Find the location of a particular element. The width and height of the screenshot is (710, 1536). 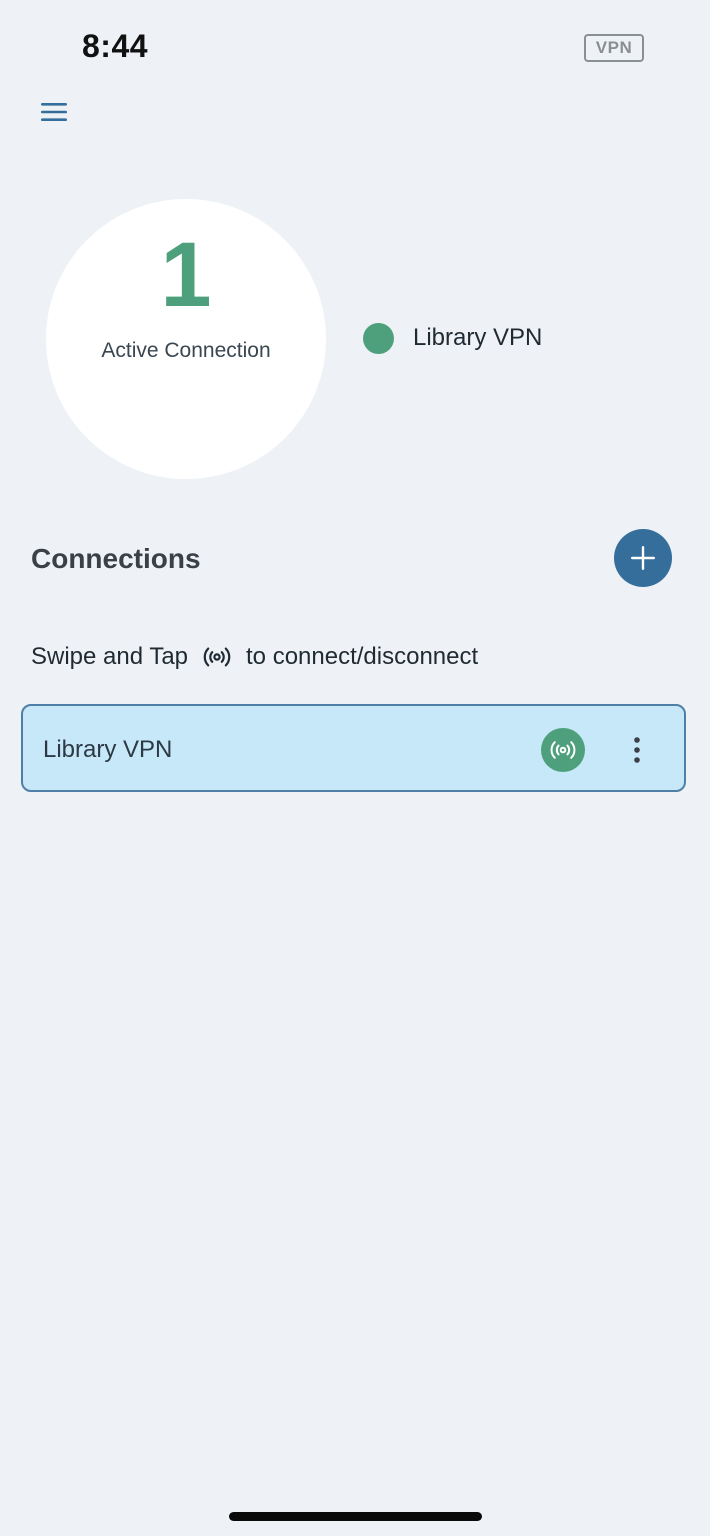

hamburger-menu-icon is located at coordinates (54, 112).